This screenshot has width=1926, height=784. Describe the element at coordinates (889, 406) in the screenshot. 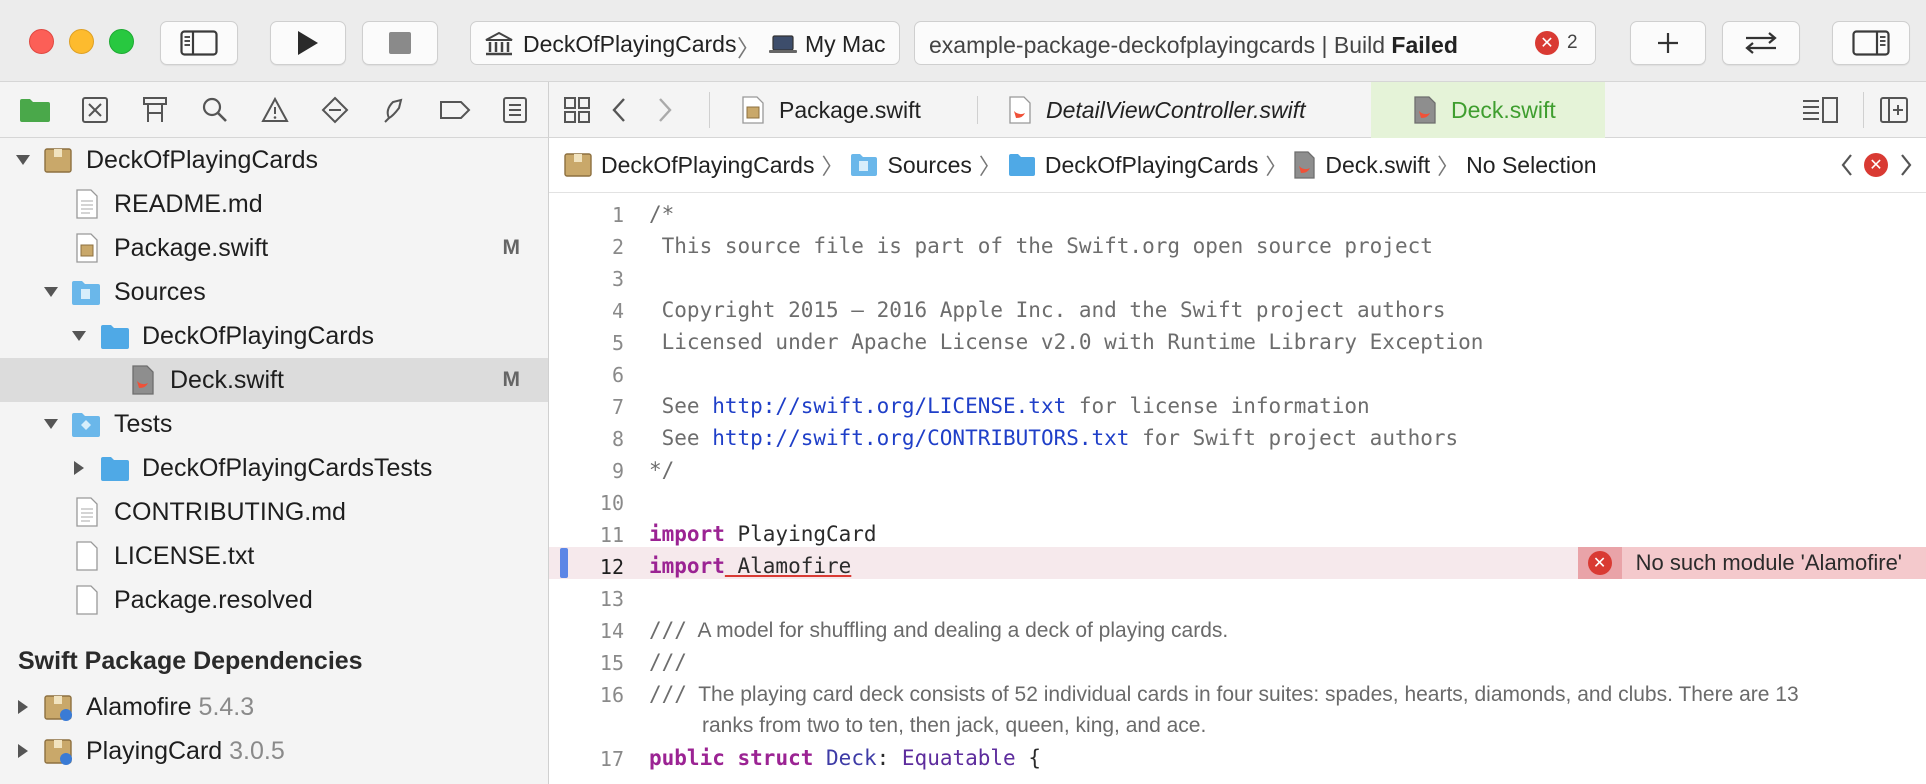

I see `license-link: http://swift.org/LICENSE.txt` at that location.